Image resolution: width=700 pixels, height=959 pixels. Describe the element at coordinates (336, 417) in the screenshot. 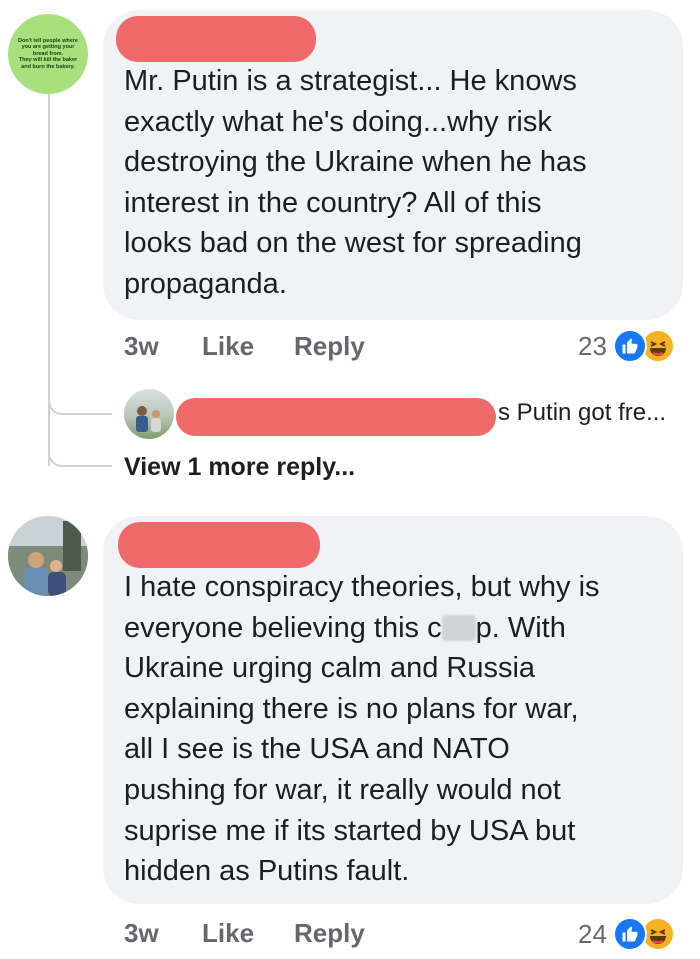

I see `redacted-reply-author` at that location.